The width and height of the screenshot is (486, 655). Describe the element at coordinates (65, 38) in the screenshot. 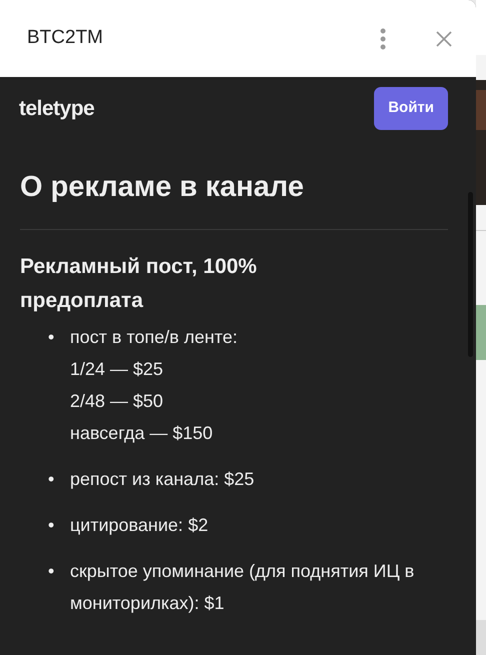

I see `window-title: BTC2TM` at that location.